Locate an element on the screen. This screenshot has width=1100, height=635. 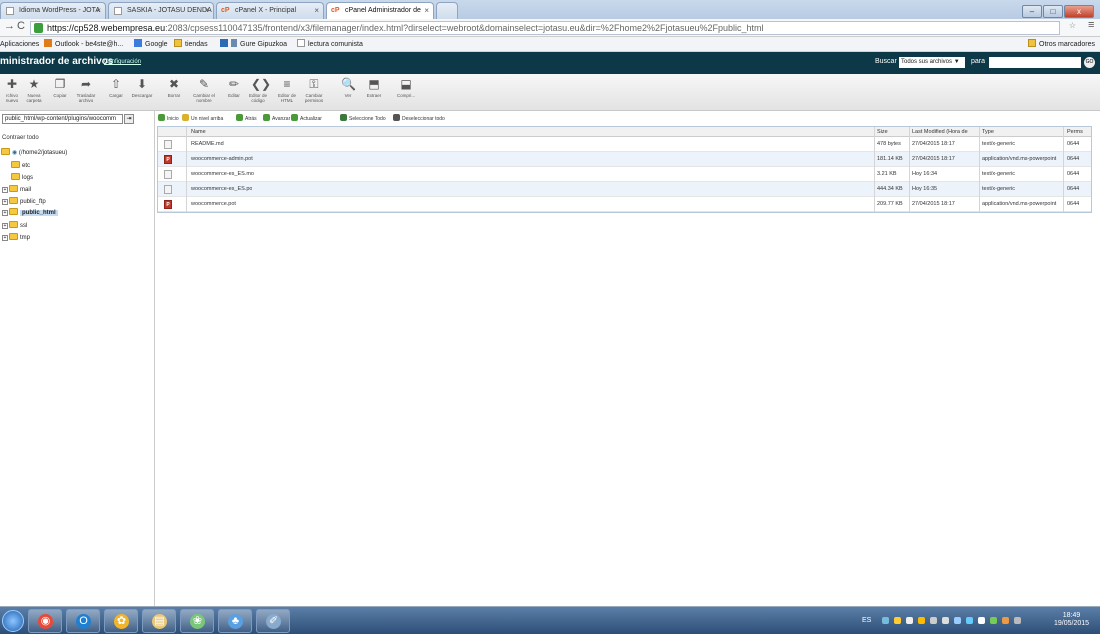
tree-item-etc: etc is located at coordinates (16, 165).